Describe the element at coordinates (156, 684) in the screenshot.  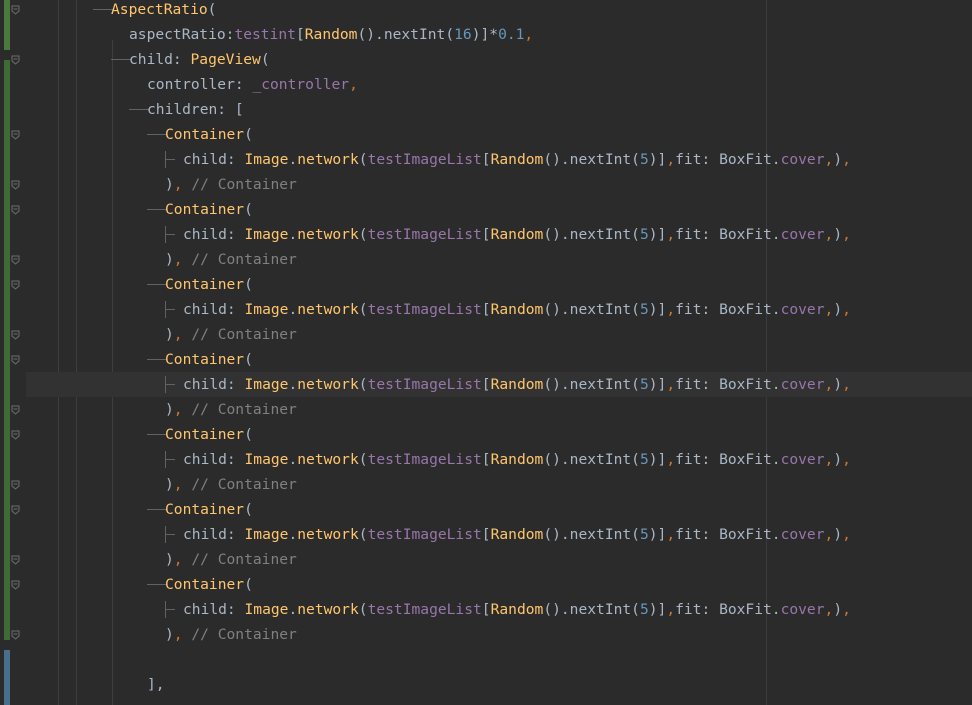
I see `code-token: ],` at that location.